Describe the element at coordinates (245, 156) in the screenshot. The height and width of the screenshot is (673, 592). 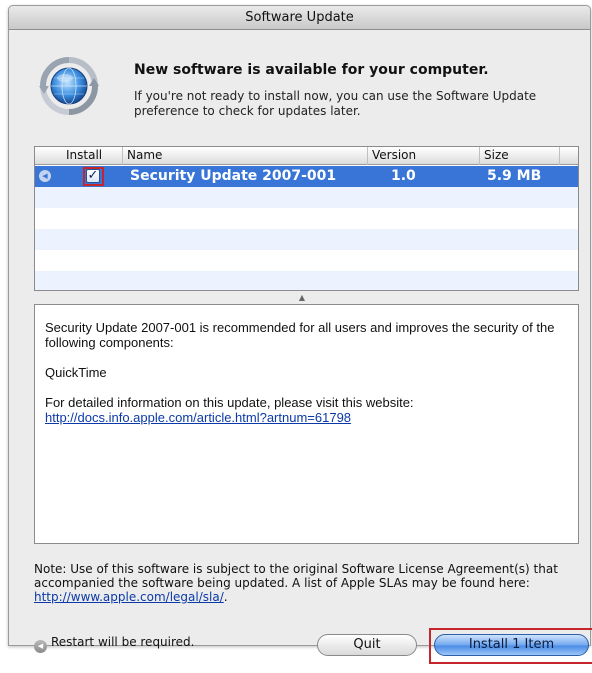
I see `column-header-name: Name` at that location.